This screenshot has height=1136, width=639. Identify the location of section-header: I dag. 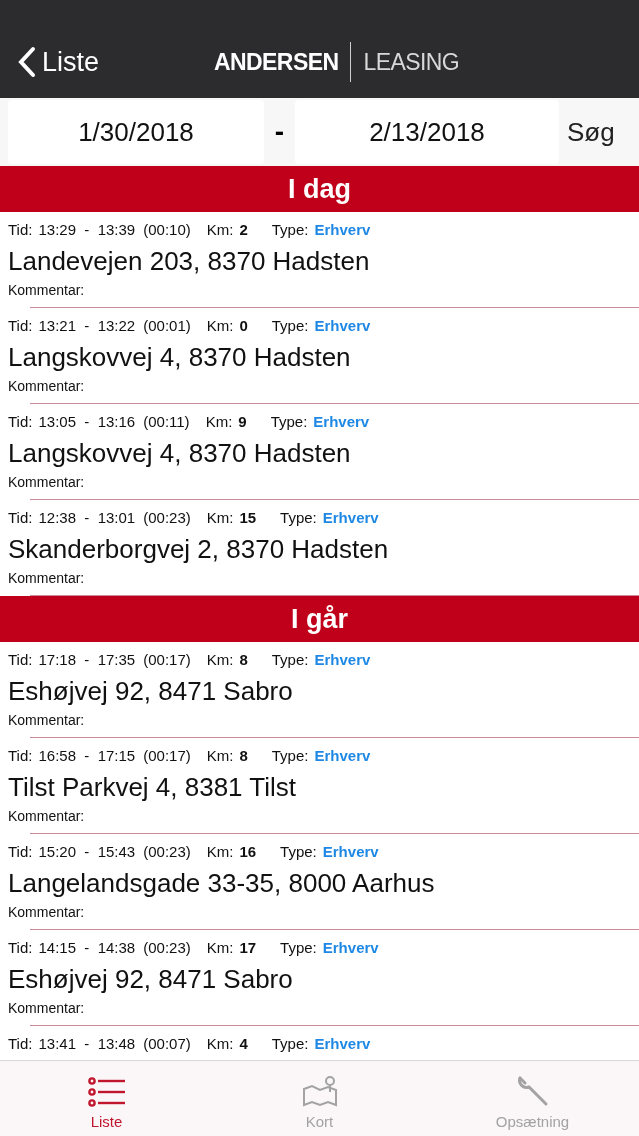
(319, 189).